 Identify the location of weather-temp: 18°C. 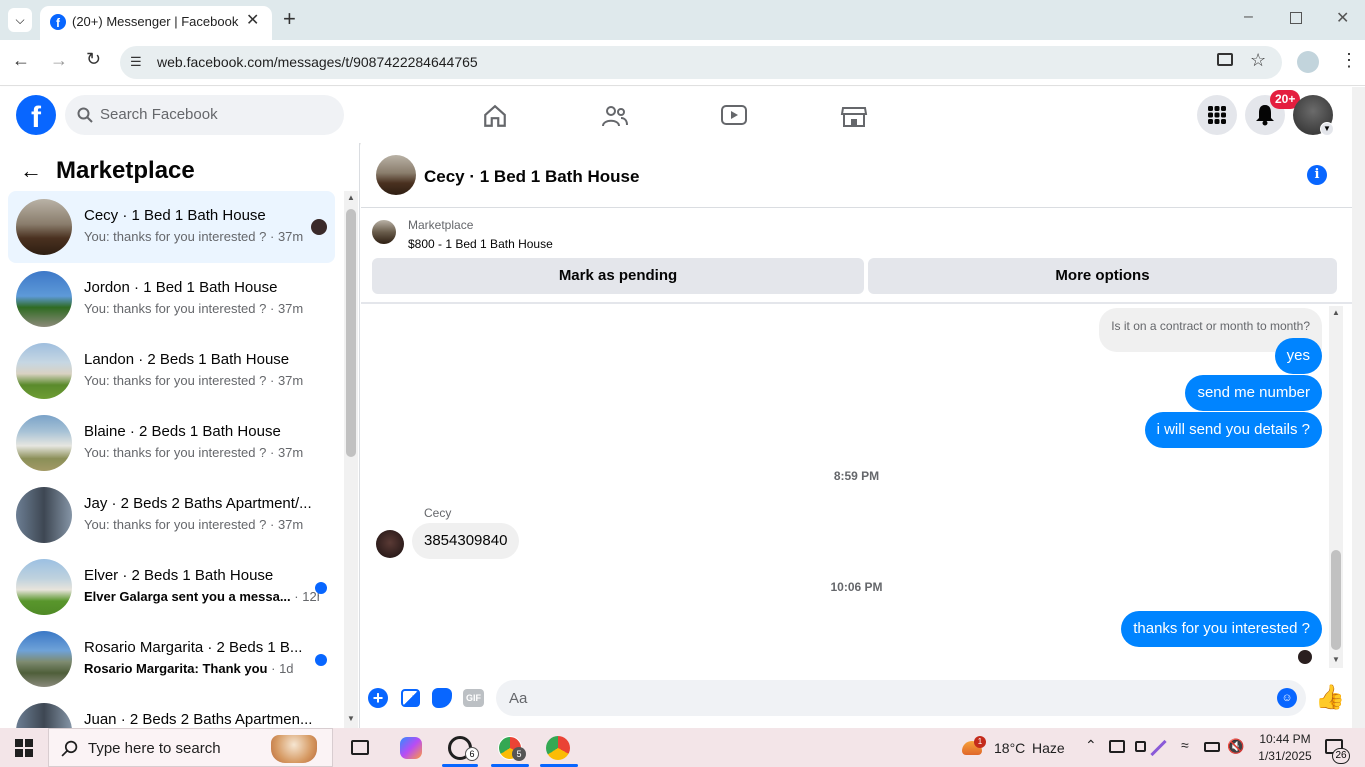
(1009, 748).